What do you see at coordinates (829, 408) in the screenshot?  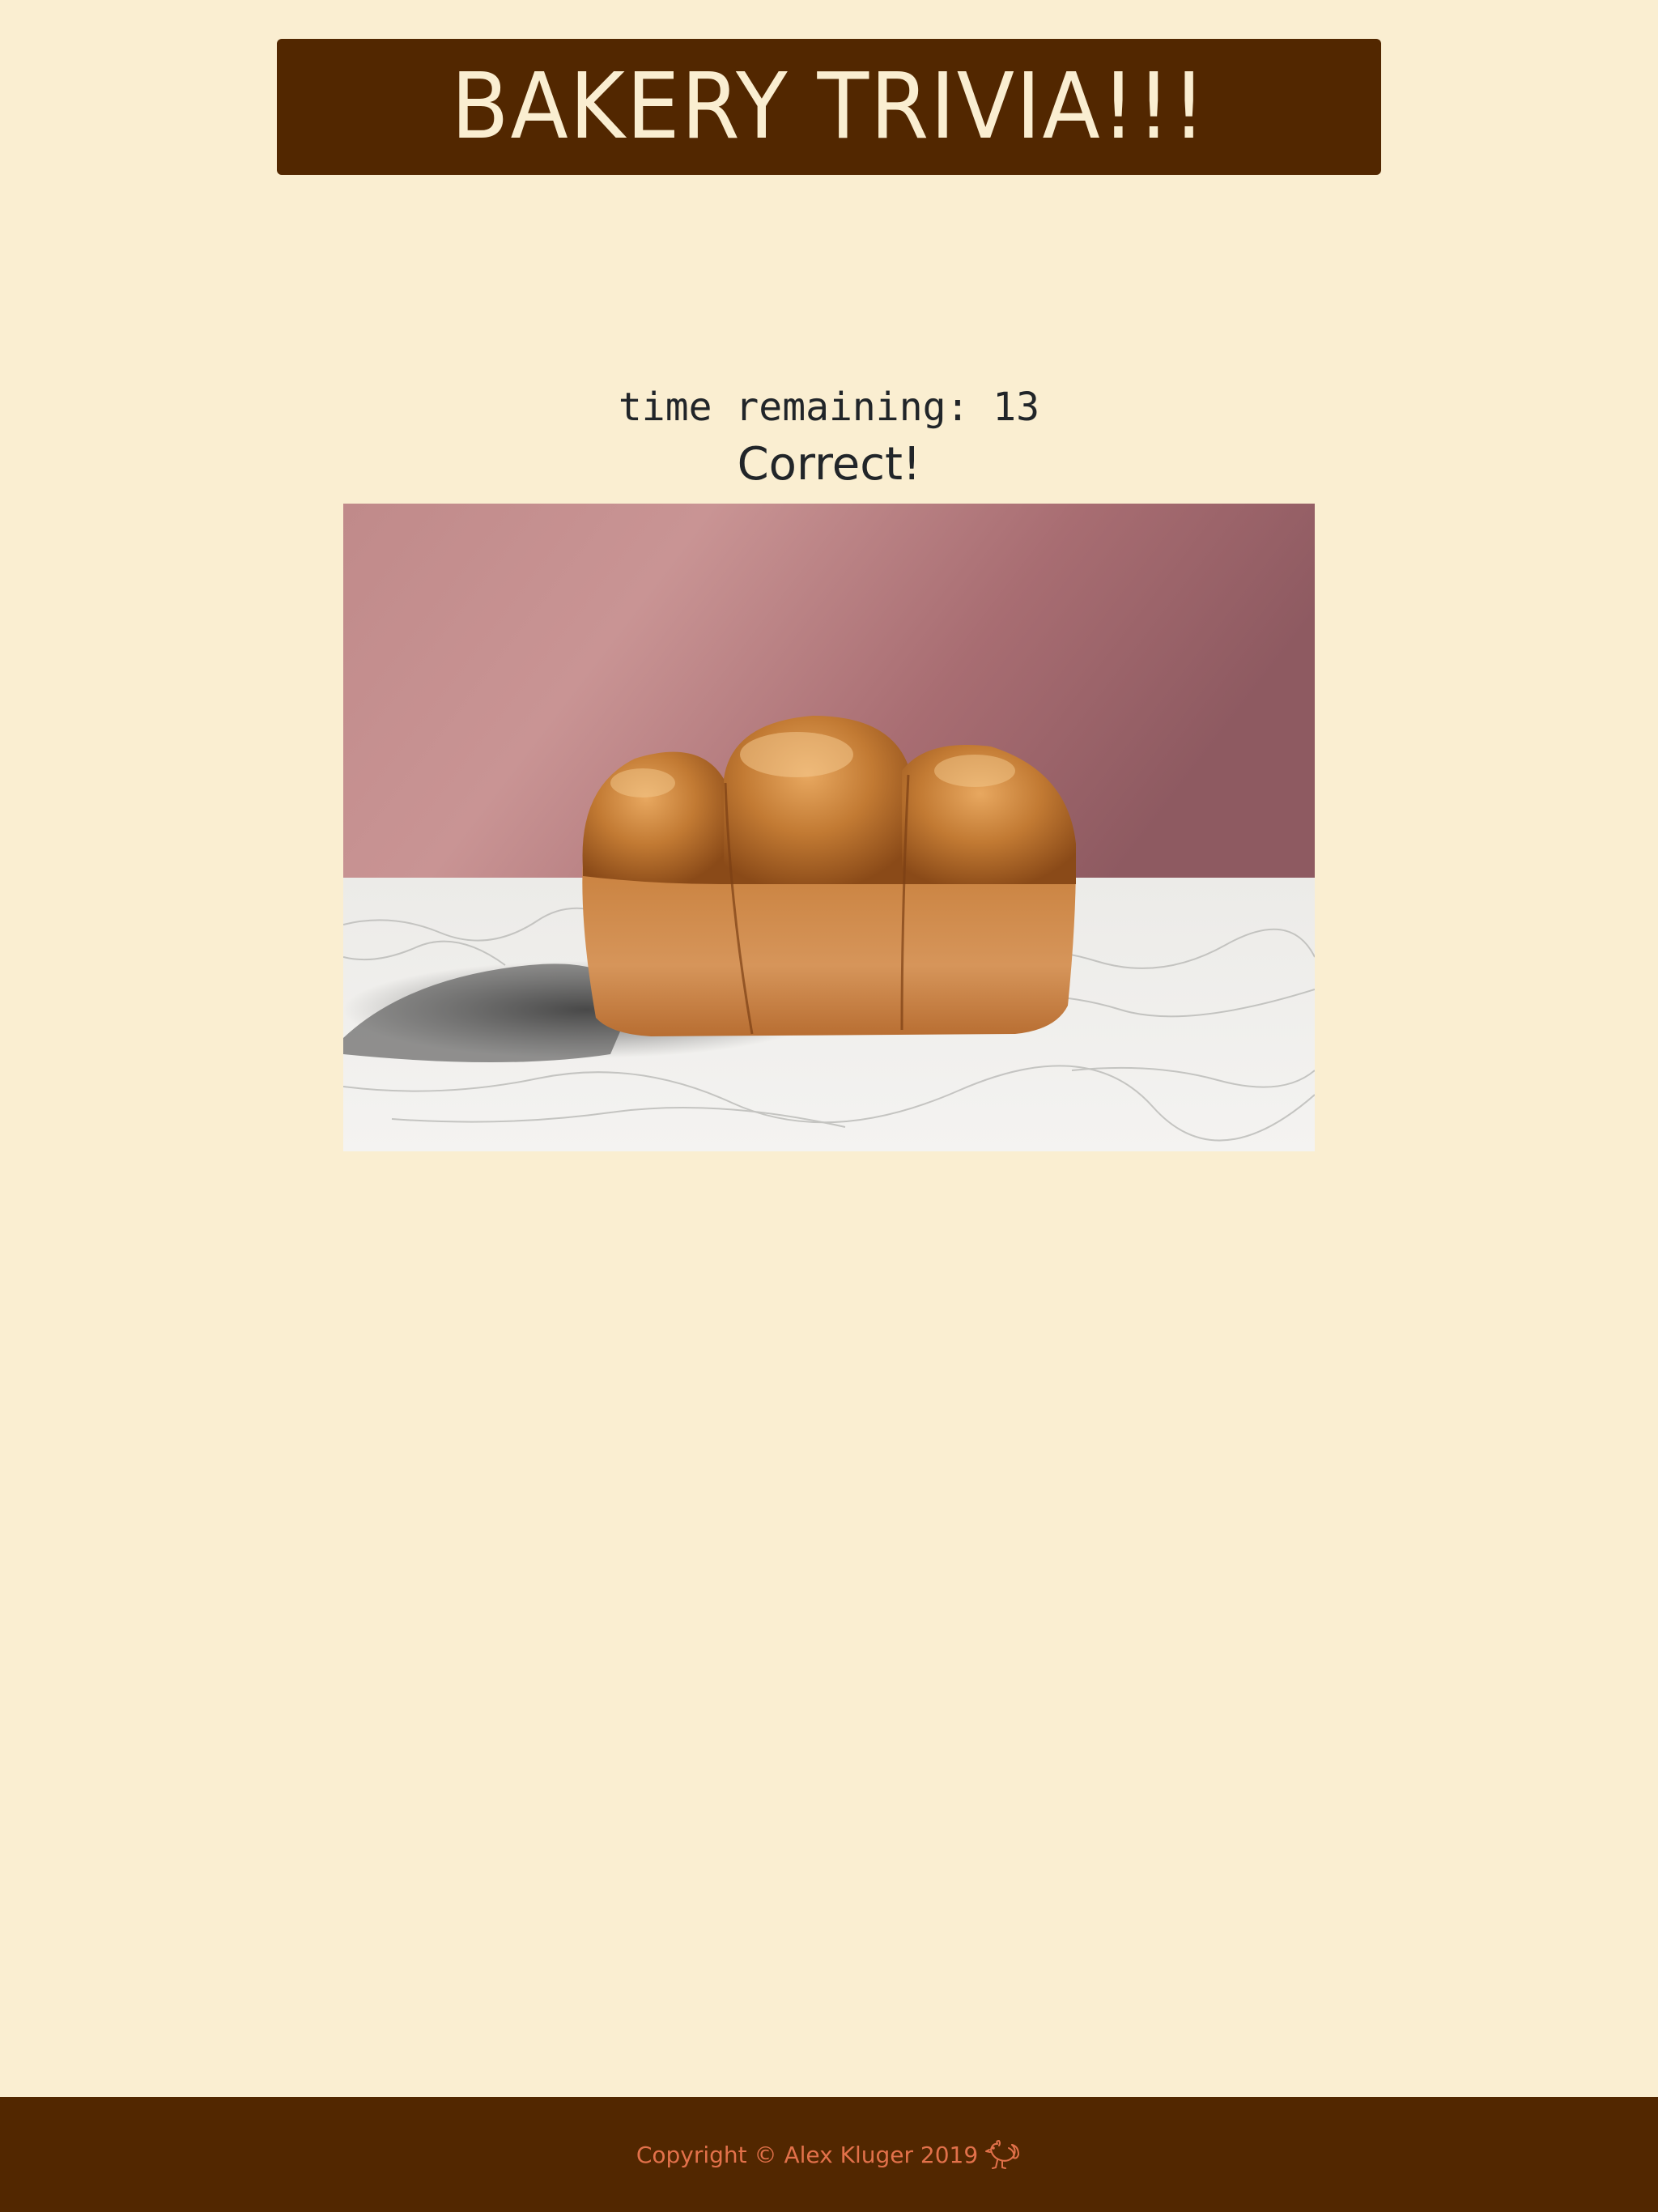 I see `time-remaining-display: time remaining: 13` at bounding box center [829, 408].